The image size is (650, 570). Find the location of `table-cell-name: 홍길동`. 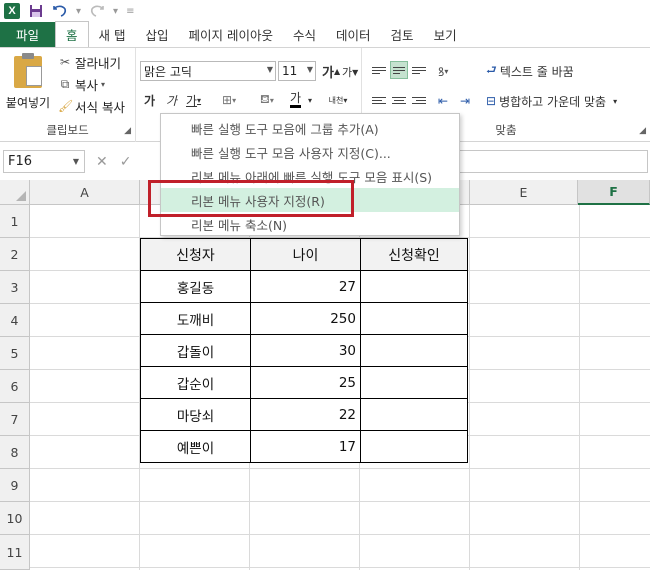

table-cell-name: 홍길동 is located at coordinates (195, 286).